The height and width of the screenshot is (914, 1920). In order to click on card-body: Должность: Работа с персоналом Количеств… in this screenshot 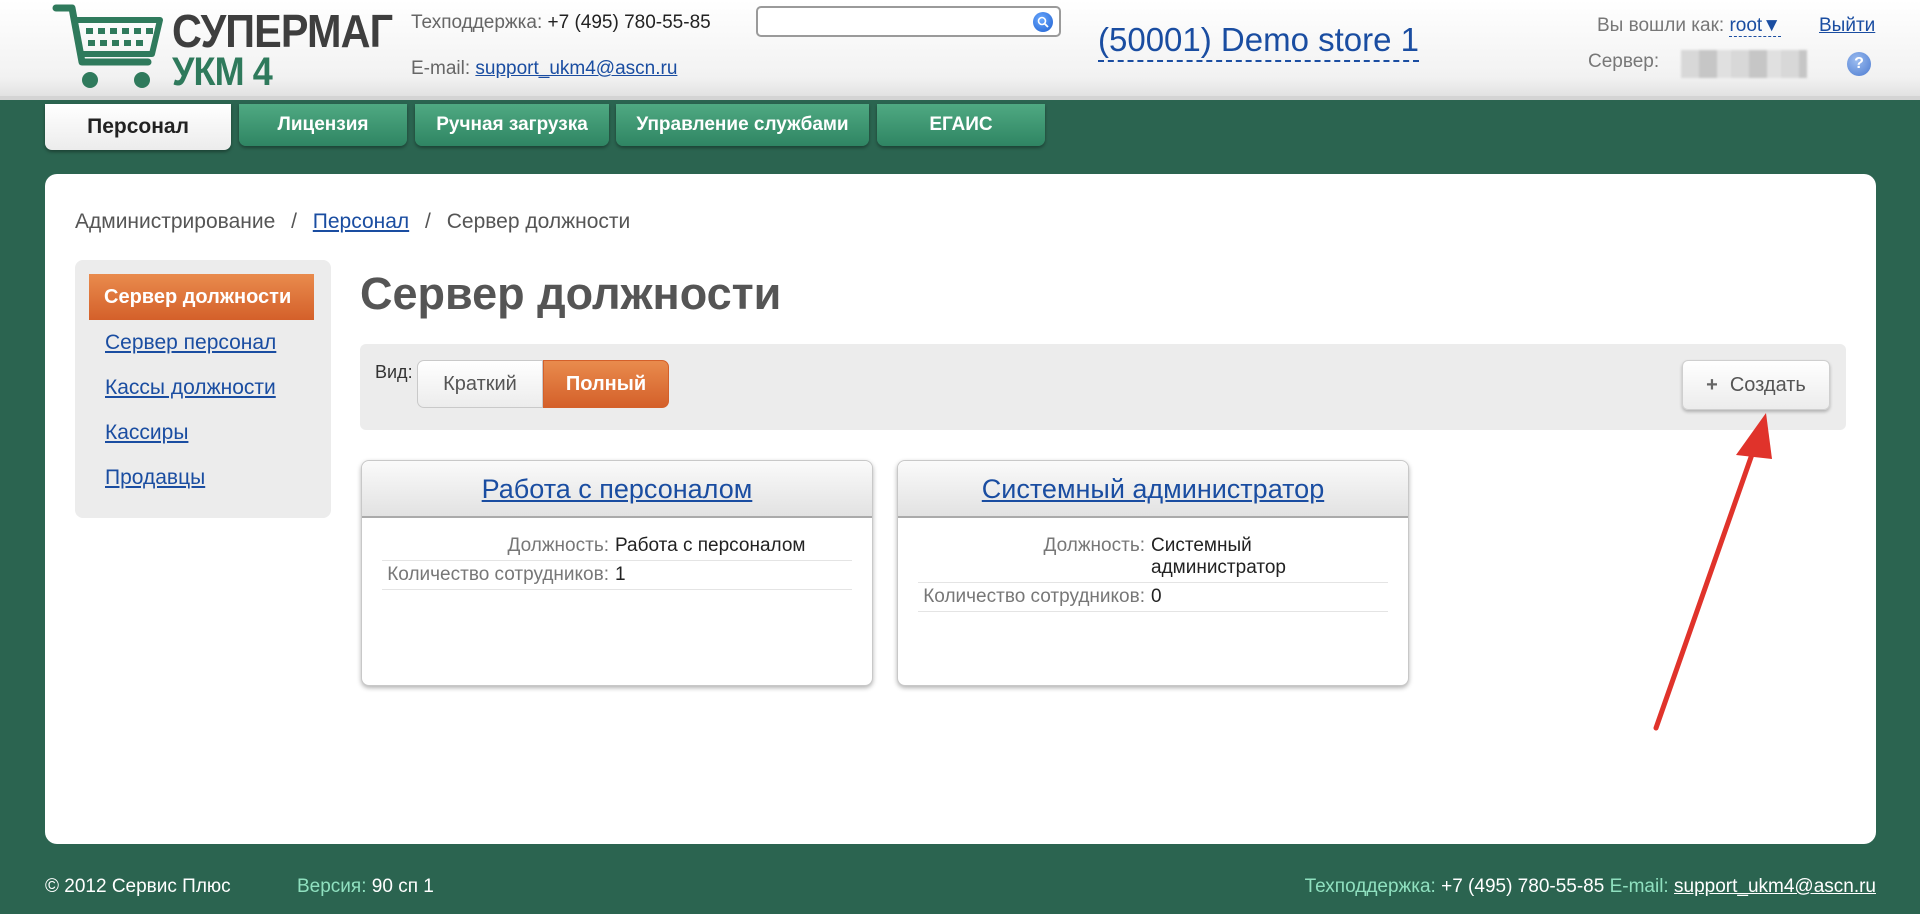, I will do `click(617, 554)`.